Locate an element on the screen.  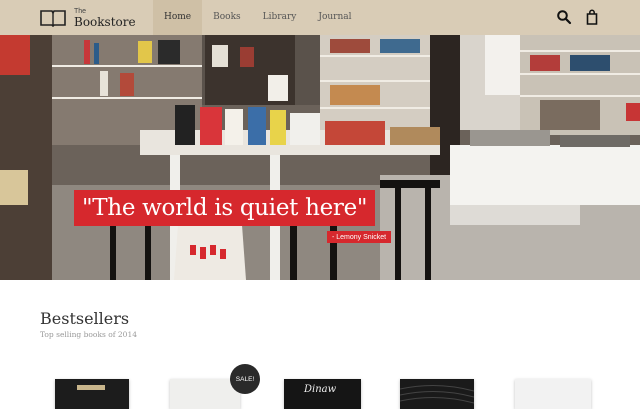
book-cover-pattern is located at coordinates (437, 394).